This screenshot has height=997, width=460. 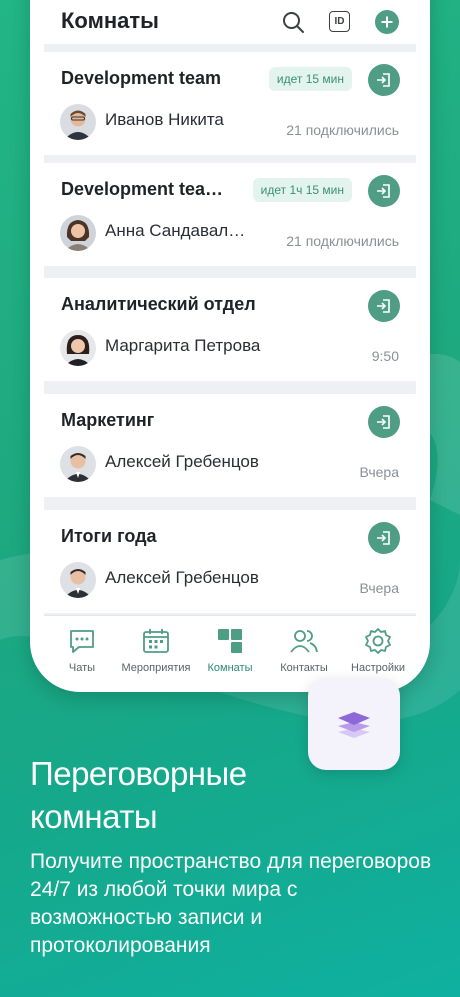 What do you see at coordinates (156, 641) in the screenshot?
I see `calendar-icon` at bounding box center [156, 641].